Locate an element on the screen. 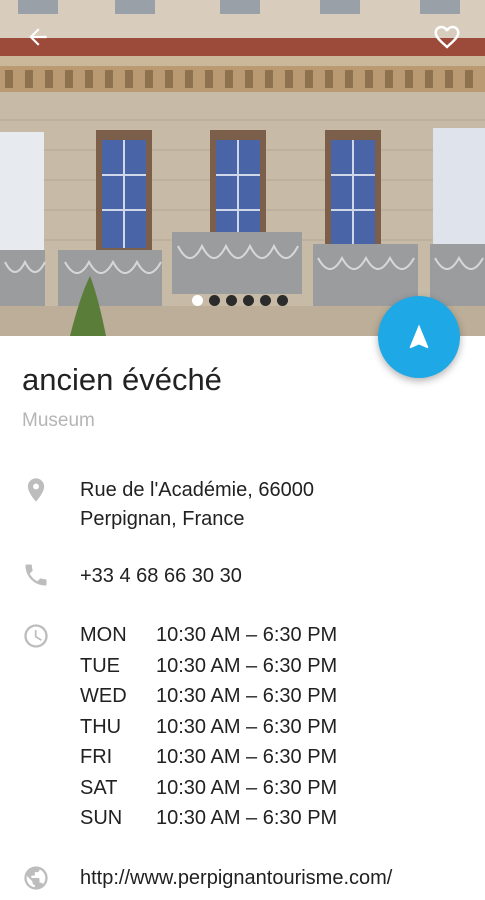  hours-row-sun: SUN 10:30 AM – 6:30 PM is located at coordinates (208, 818).